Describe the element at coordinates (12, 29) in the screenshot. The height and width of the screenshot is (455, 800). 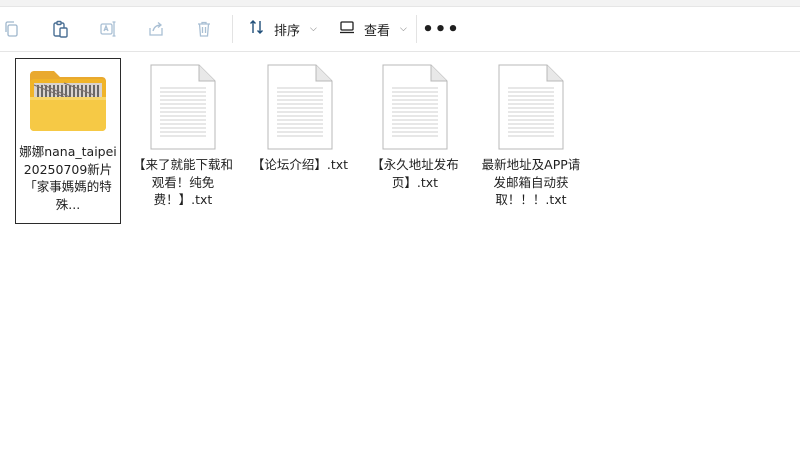
I see `copy-icon` at that location.